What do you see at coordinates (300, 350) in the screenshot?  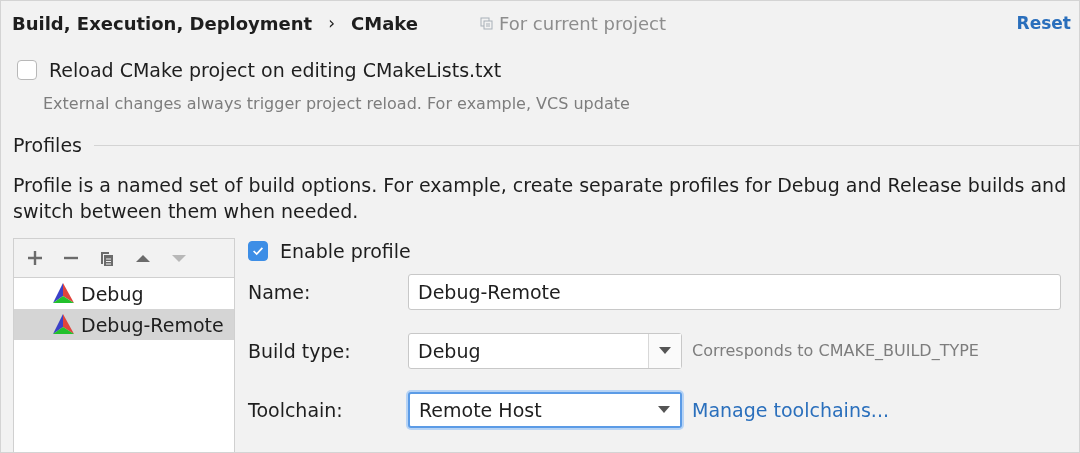 I see `field-label: Build type:` at bounding box center [300, 350].